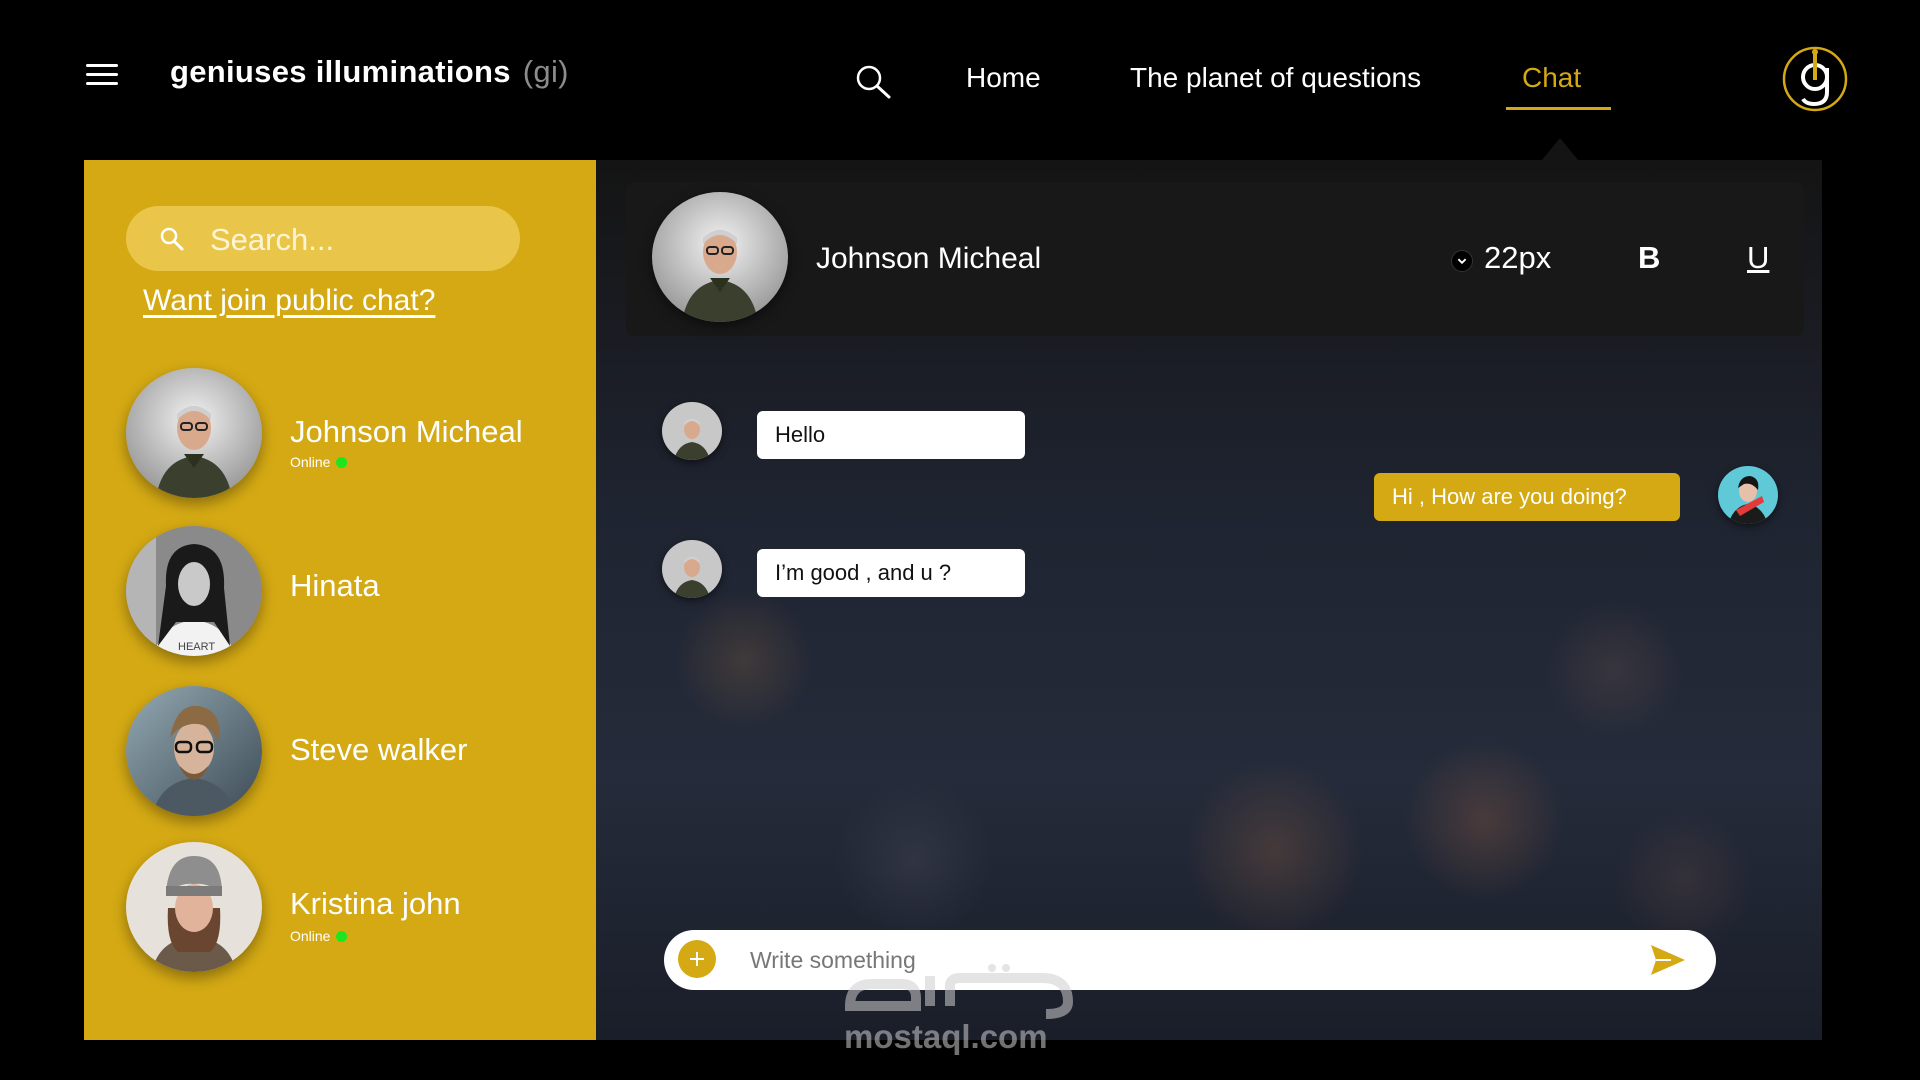  Describe the element at coordinates (1558, 108) in the screenshot. I see `nav-active-indicator` at that location.